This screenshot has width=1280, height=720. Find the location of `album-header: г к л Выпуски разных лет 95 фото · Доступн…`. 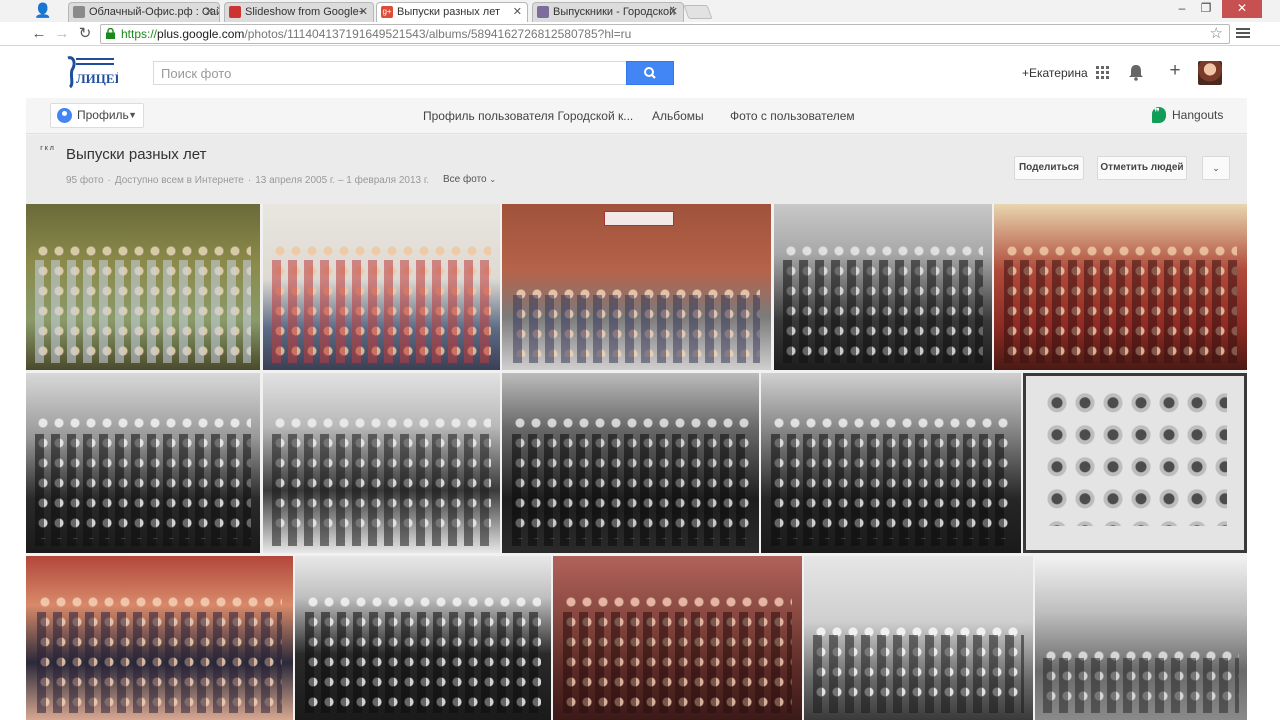

album-header: г к л Выпуски разных лет 95 фото · Доступн… is located at coordinates (636, 169).